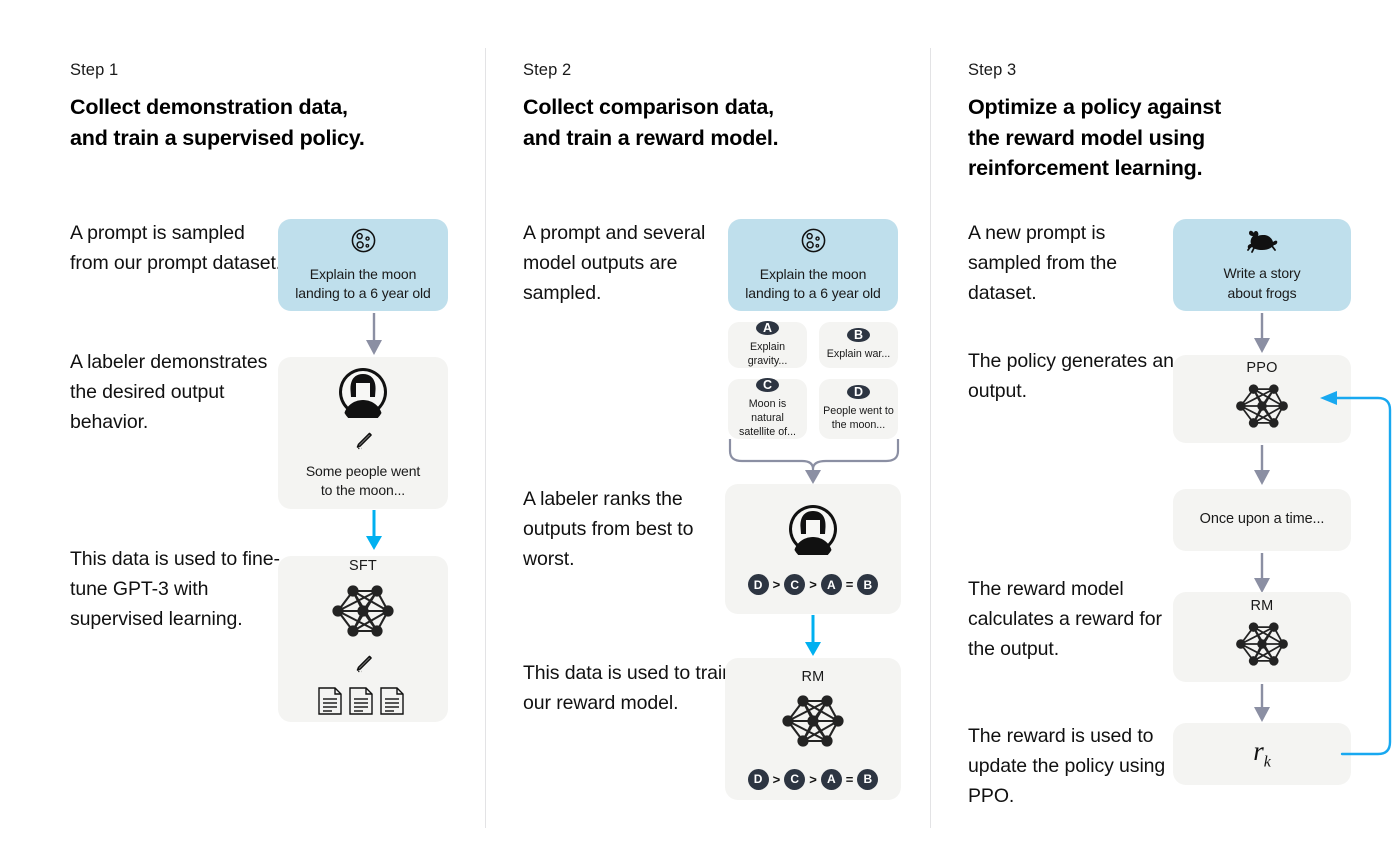  What do you see at coordinates (1262, 242) in the screenshot?
I see `frog-icon` at bounding box center [1262, 242].